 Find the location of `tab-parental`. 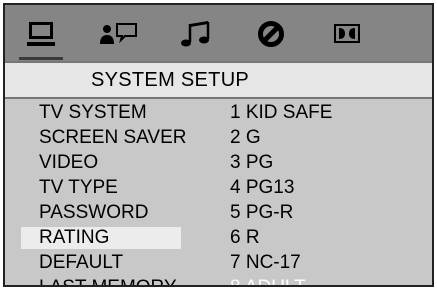

tab-parental is located at coordinates (271, 34).